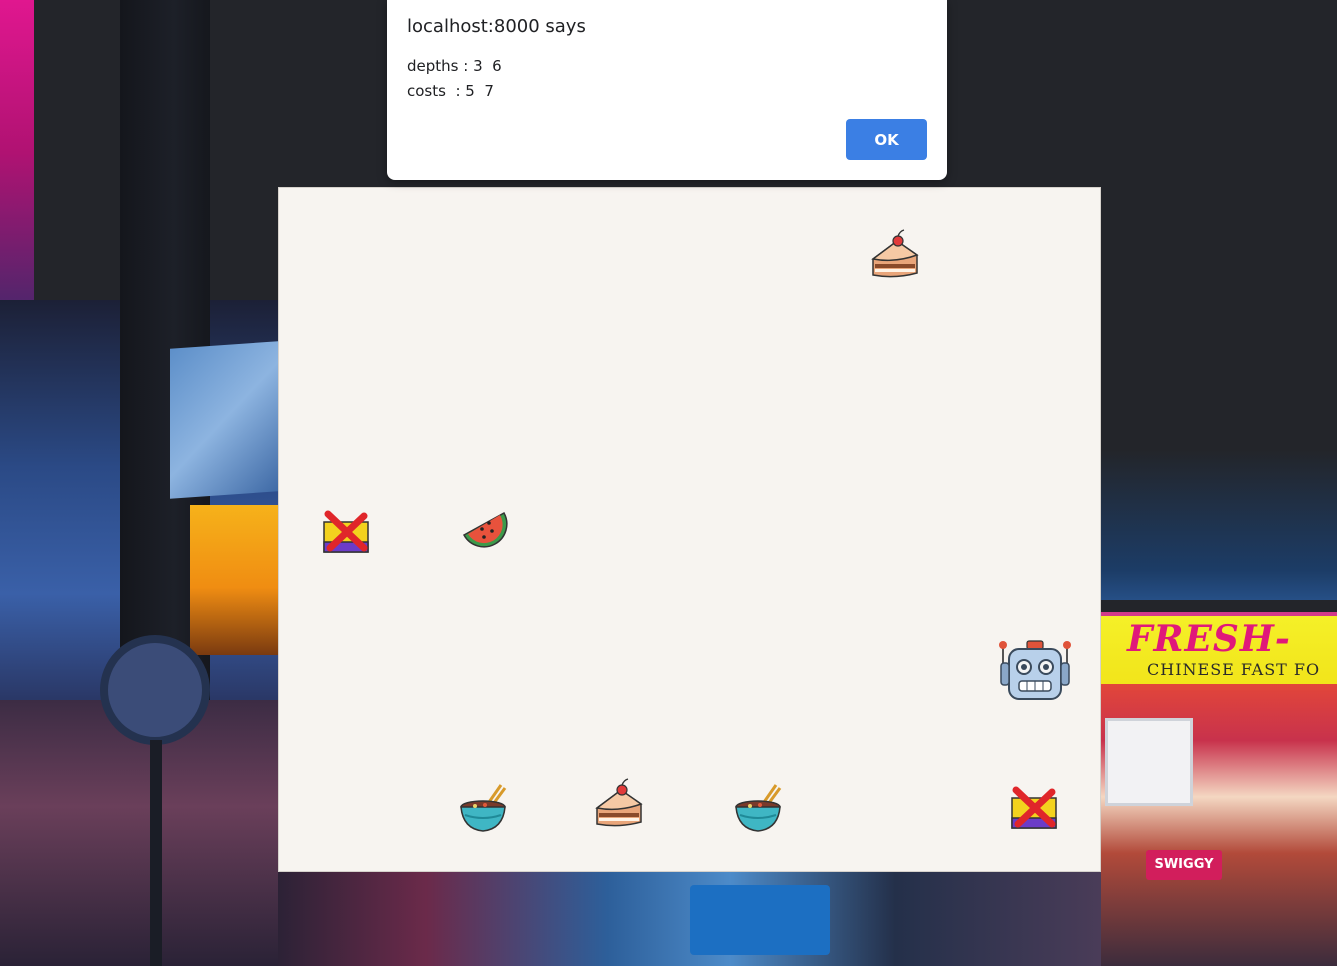  I want to click on background-sign-post, so click(156, 853).